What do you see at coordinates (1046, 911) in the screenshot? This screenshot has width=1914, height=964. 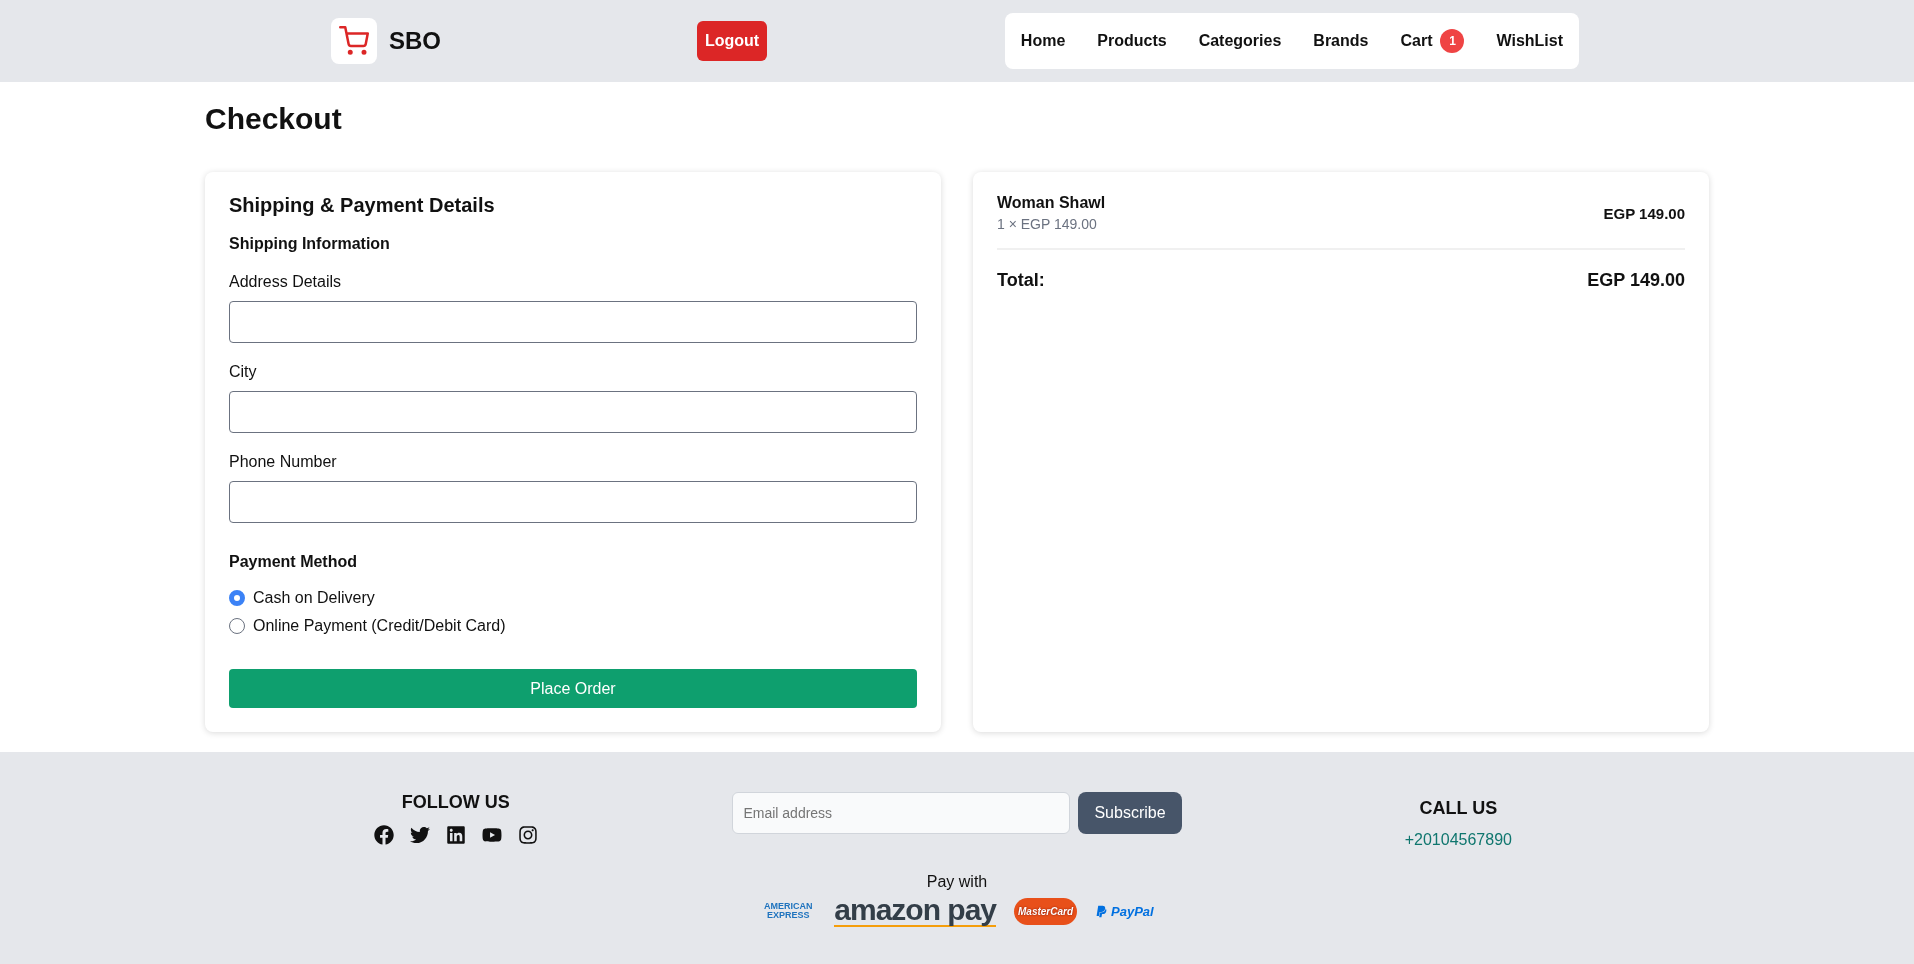 I see `mastercard-logo: MasterCard` at bounding box center [1046, 911].